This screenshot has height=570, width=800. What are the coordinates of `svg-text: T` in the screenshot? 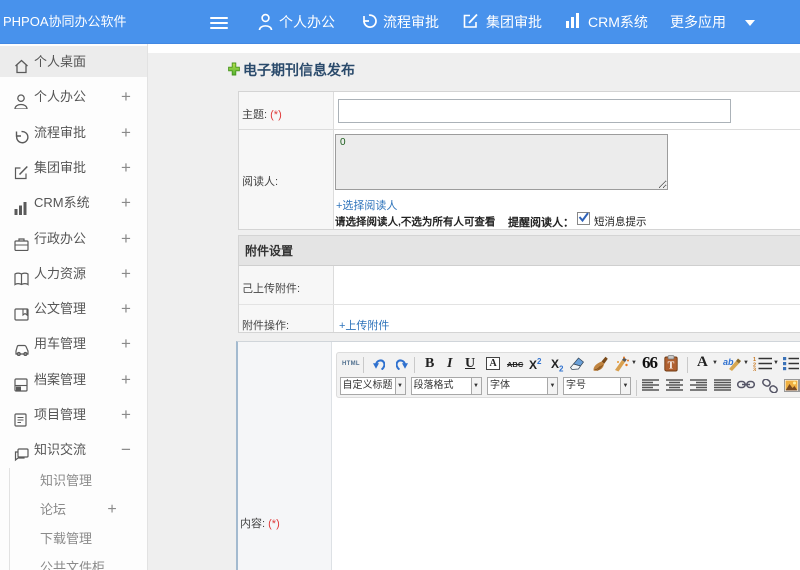 It's located at (671, 366).